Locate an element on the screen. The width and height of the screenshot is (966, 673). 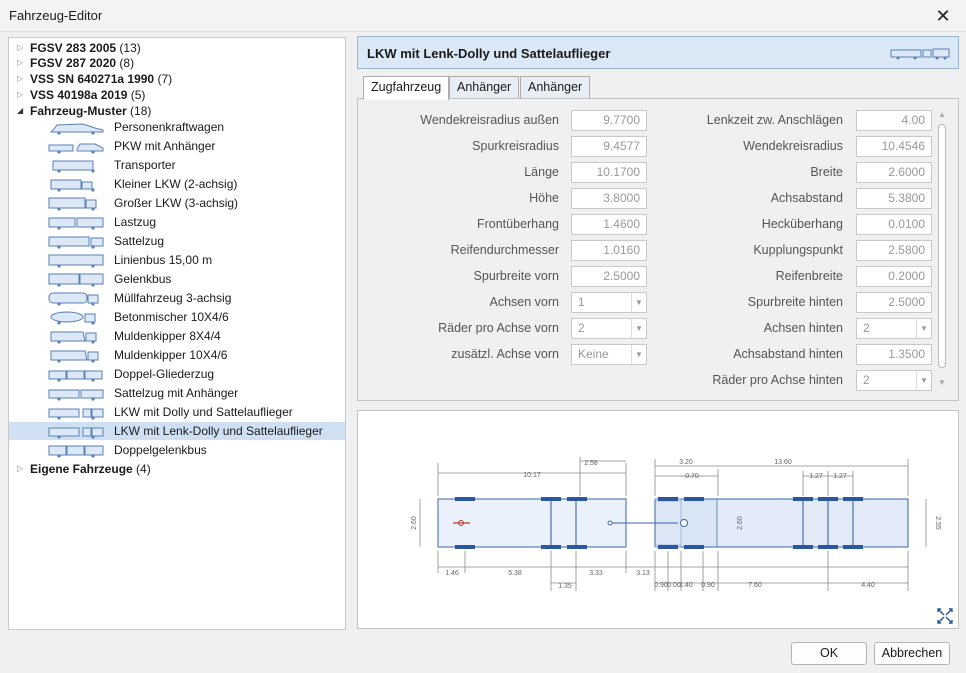
field-input: 1.3500 is located at coordinates (894, 354).